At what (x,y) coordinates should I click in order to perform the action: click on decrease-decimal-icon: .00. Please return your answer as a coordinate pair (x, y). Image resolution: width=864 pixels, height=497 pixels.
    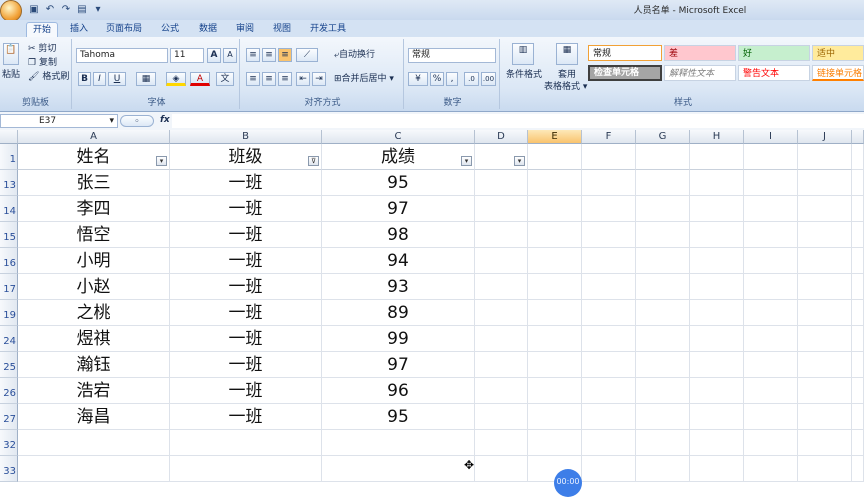
    Looking at the image, I should click on (488, 79).